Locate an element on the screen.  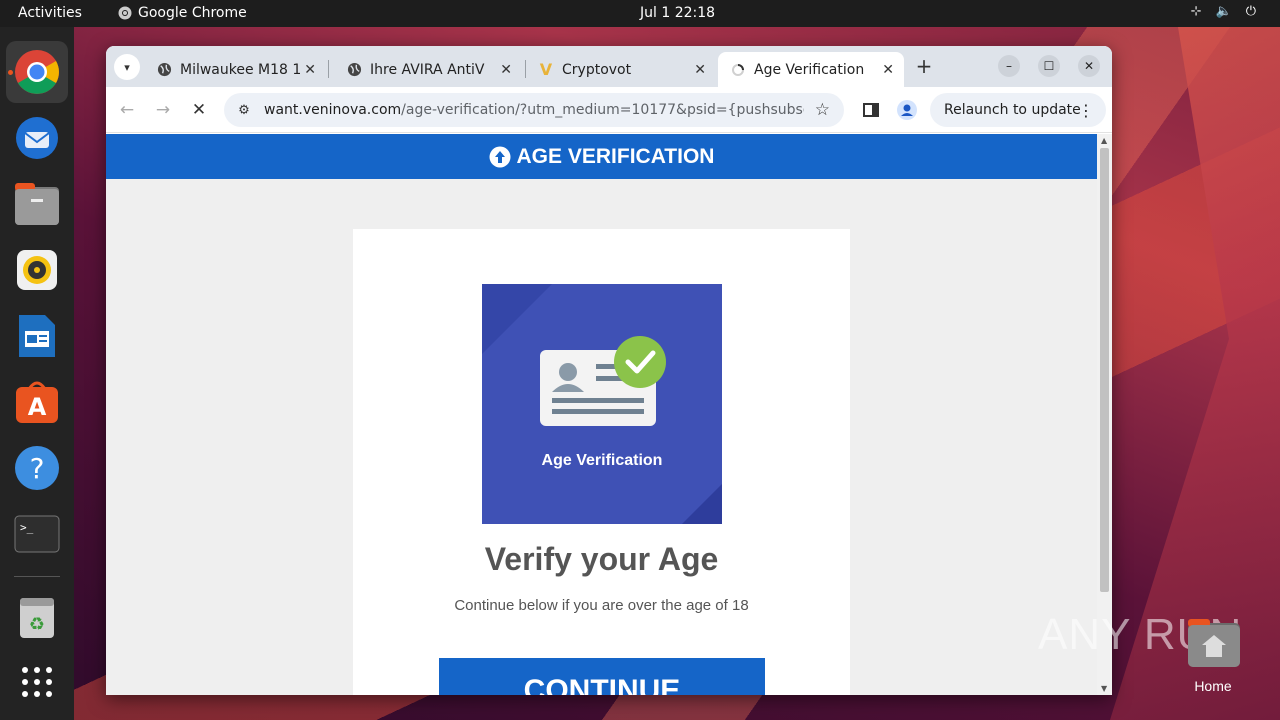
arrow-left-icon: ← is located at coordinates (127, 110).